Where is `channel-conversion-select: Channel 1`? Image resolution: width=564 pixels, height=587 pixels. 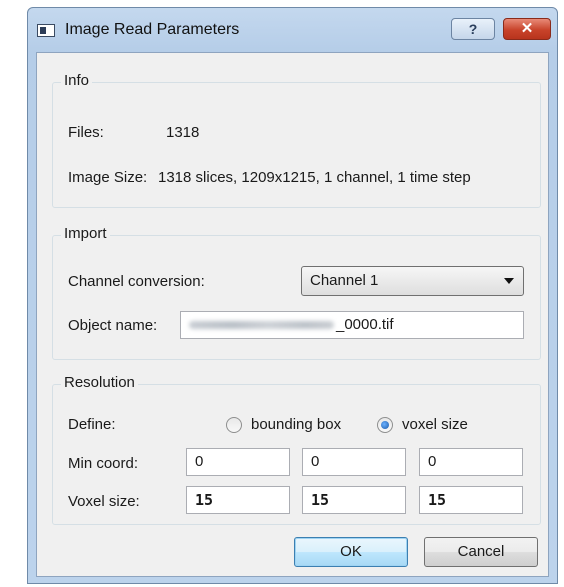 channel-conversion-select: Channel 1 is located at coordinates (412, 281).